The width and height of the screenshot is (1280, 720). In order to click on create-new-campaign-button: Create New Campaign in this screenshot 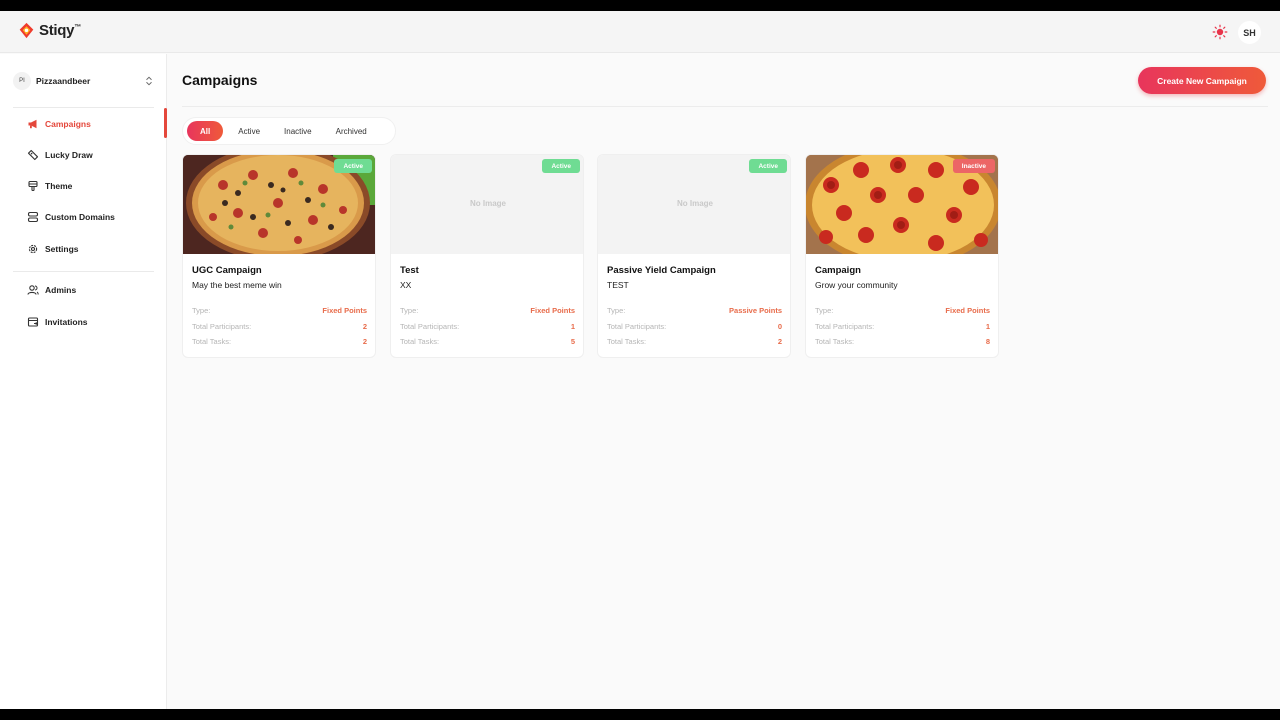, I will do `click(1202, 80)`.